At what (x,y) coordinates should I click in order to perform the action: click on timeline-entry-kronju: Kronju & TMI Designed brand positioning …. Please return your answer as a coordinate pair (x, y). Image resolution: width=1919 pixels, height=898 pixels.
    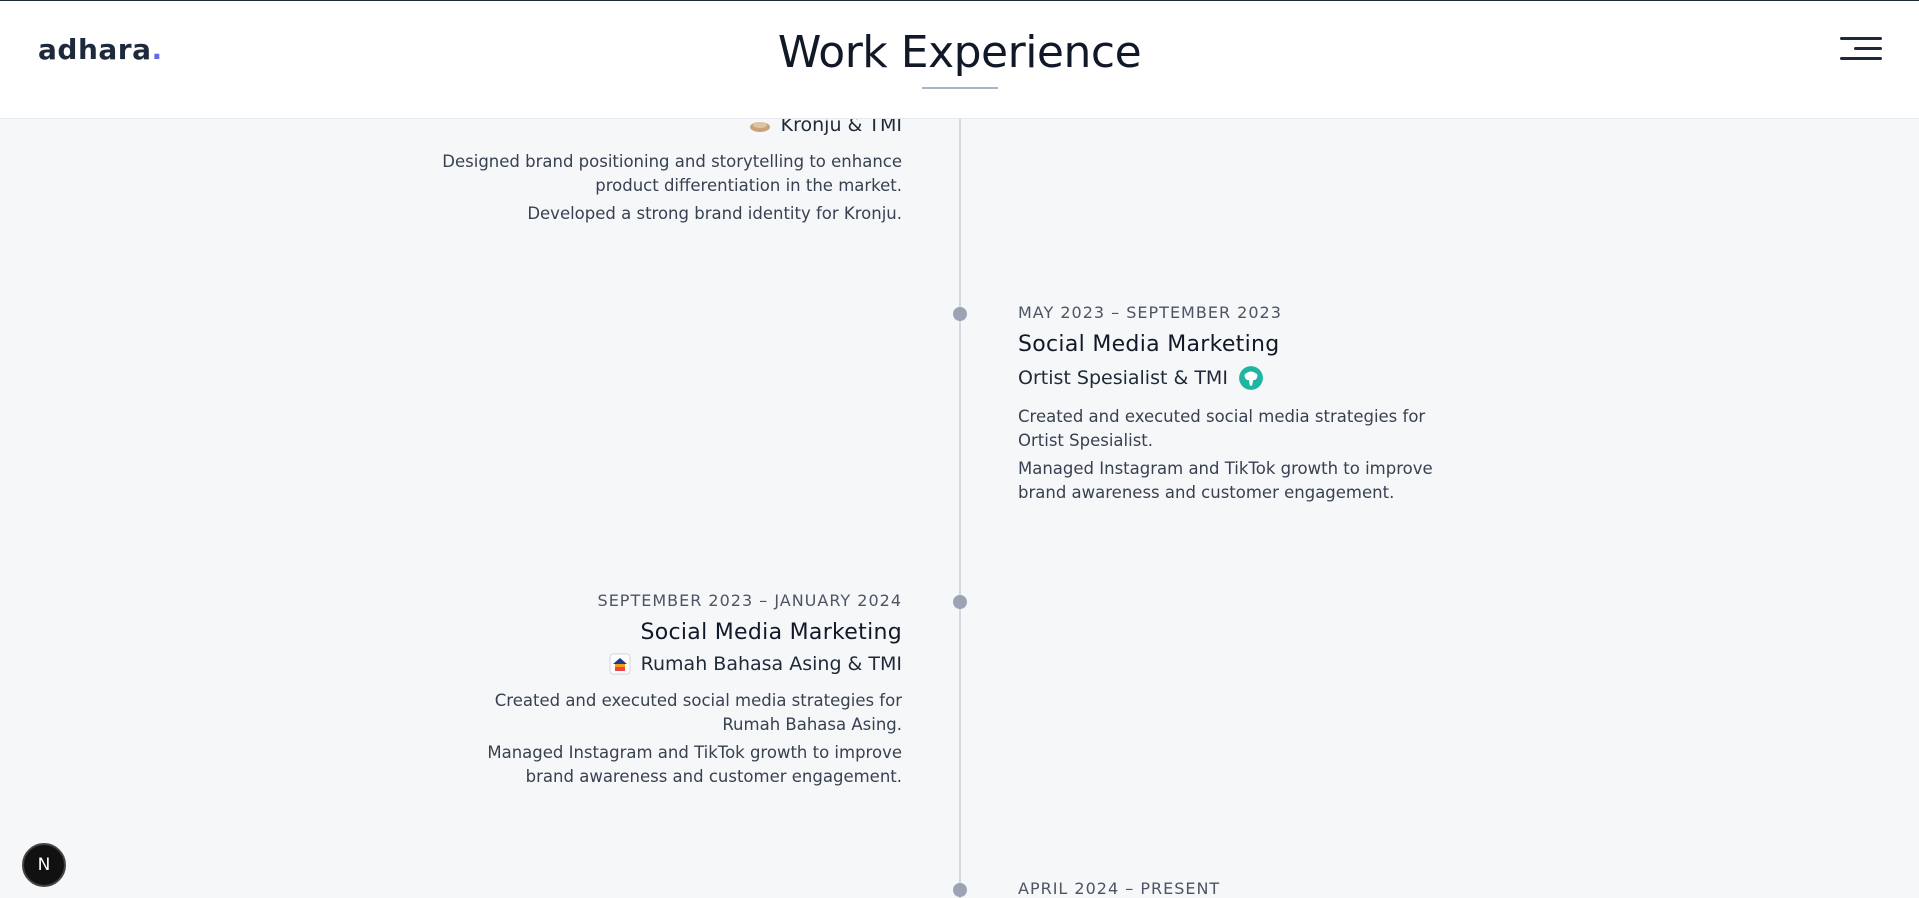
    Looking at the image, I should click on (672, 168).